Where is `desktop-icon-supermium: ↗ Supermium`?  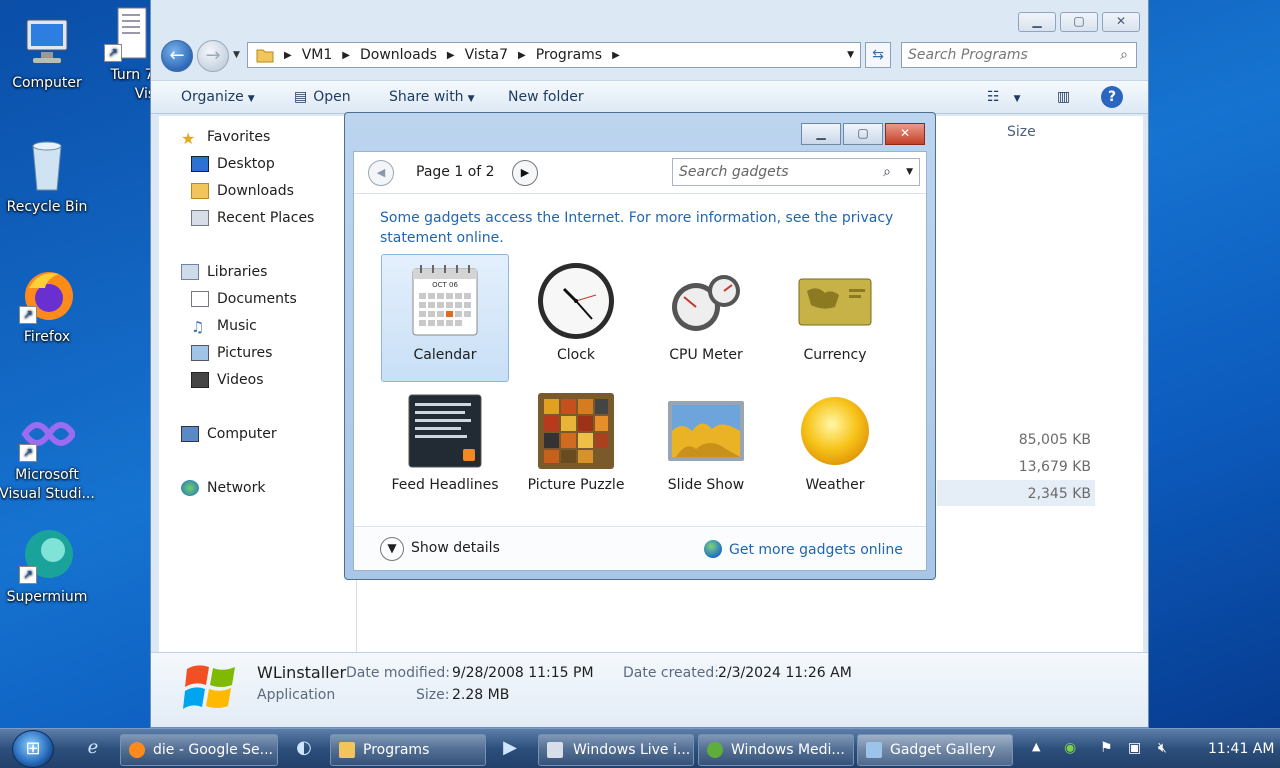
desktop-icon-supermium: ↗ Supermium is located at coordinates (47, 567).